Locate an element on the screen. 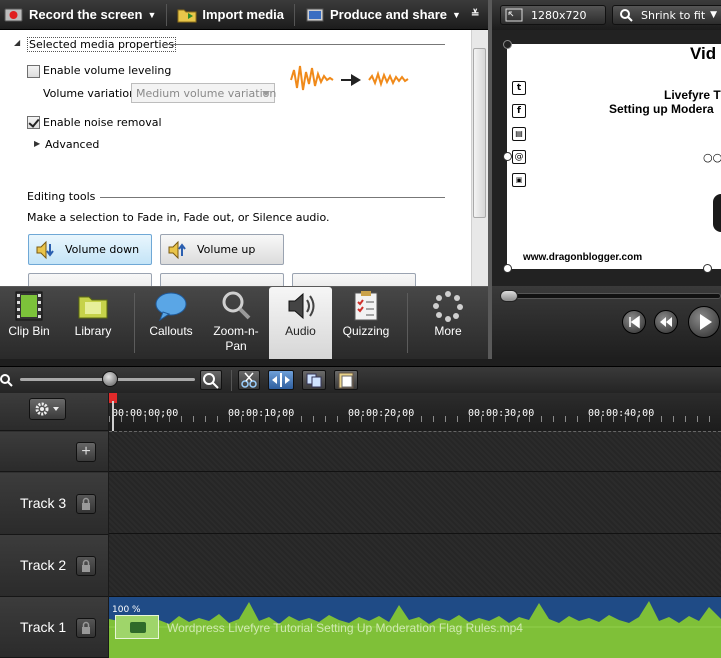 Image resolution: width=721 pixels, height=658 pixels. magnifier-icon is located at coordinates (236, 305).